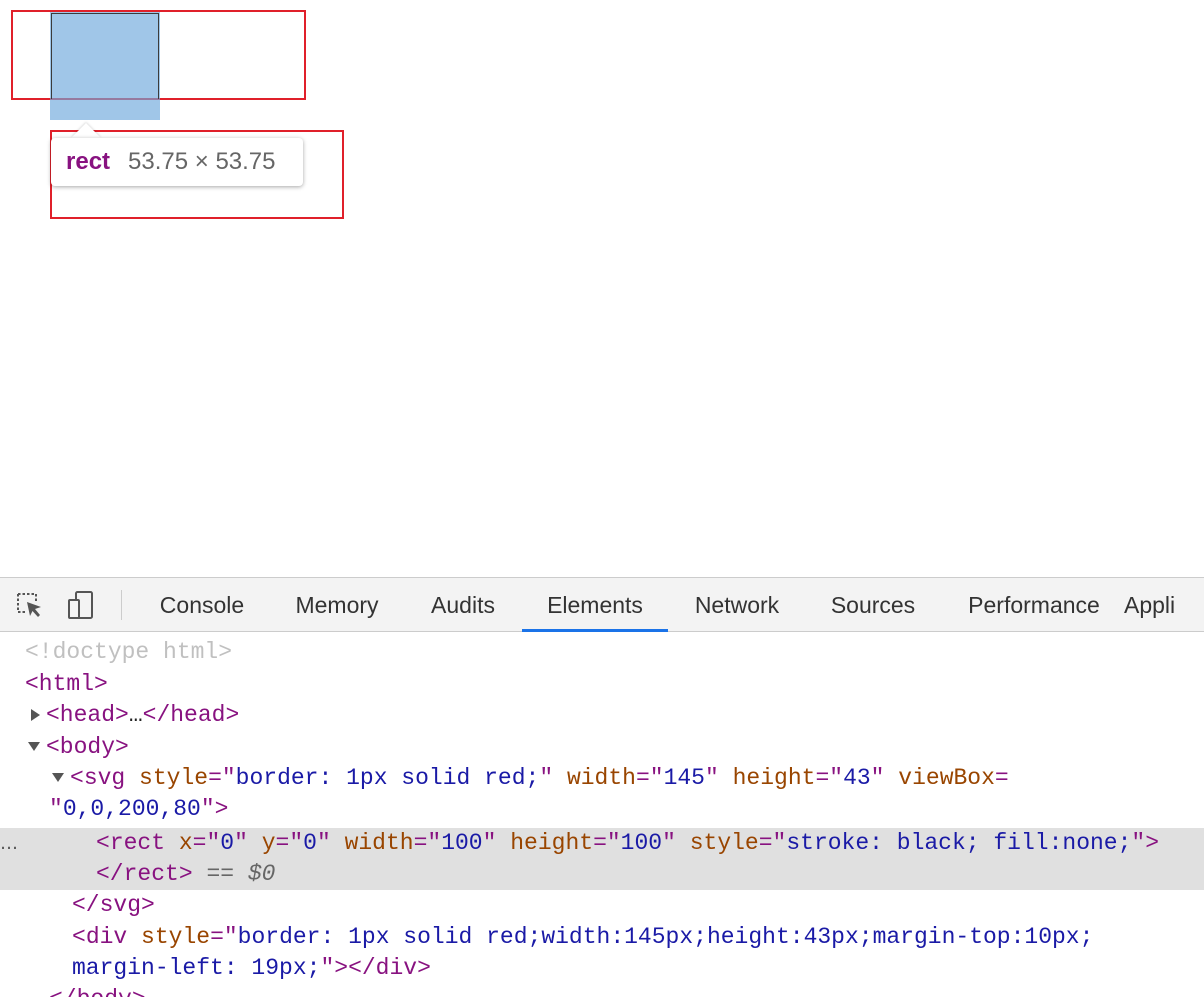 Image resolution: width=1204 pixels, height=997 pixels. What do you see at coordinates (121, 605) in the screenshot?
I see `toolbar-separator` at bounding box center [121, 605].